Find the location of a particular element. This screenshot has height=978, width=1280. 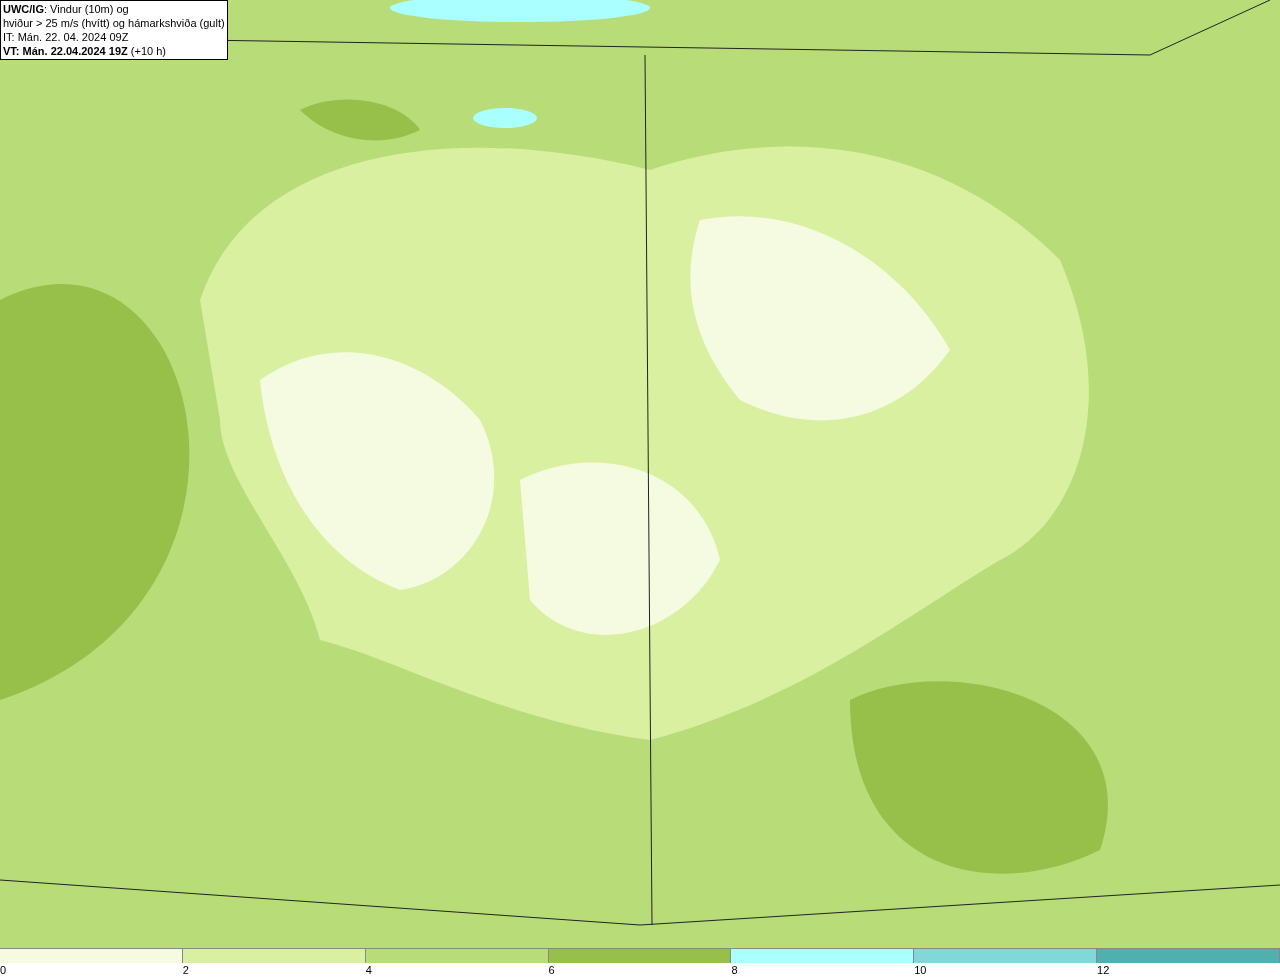

legend-label: 10 is located at coordinates (920, 970).